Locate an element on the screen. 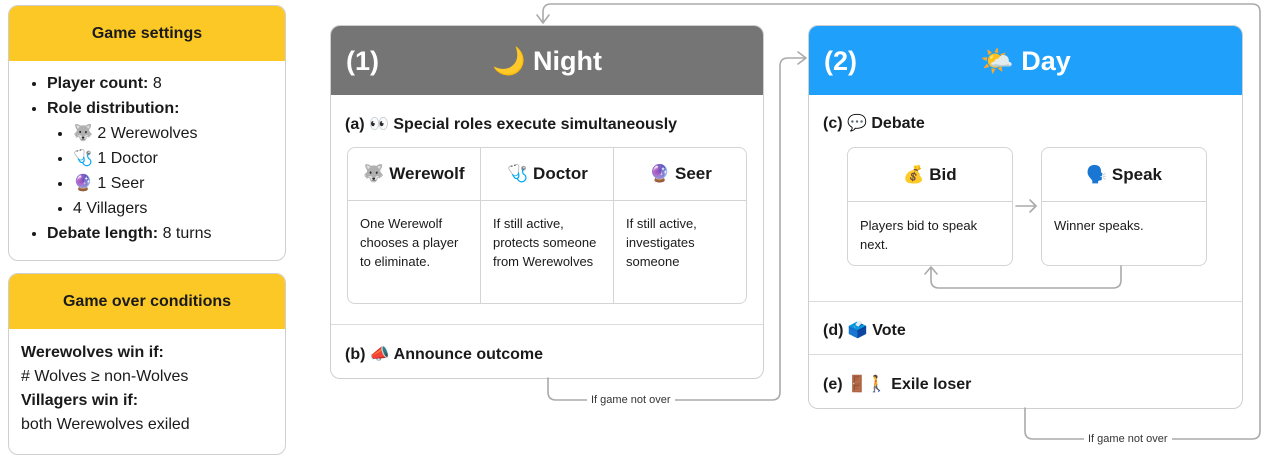 The height and width of the screenshot is (455, 1275). day-title: 🌤️ Day is located at coordinates (1025, 61).